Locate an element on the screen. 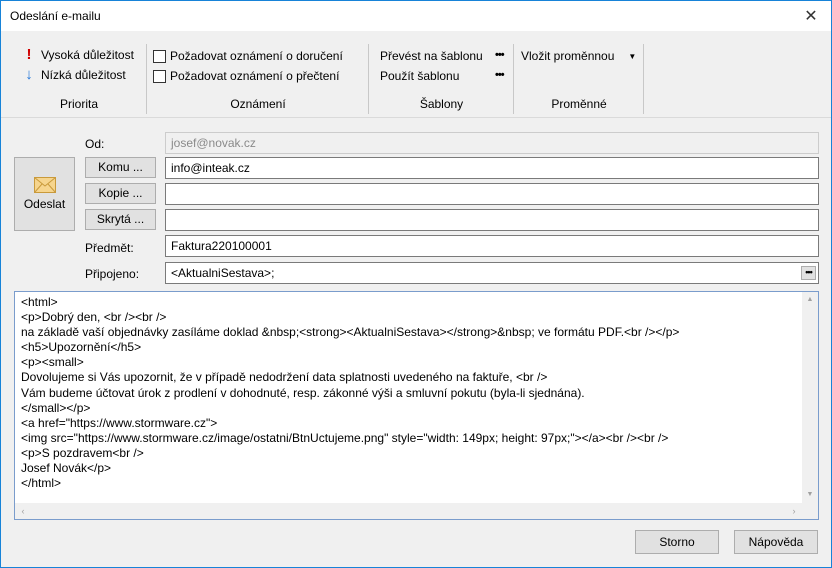 The height and width of the screenshot is (568, 832). insert-variable-dropdown: Vložit proměnnou ▼ is located at coordinates (578, 56).